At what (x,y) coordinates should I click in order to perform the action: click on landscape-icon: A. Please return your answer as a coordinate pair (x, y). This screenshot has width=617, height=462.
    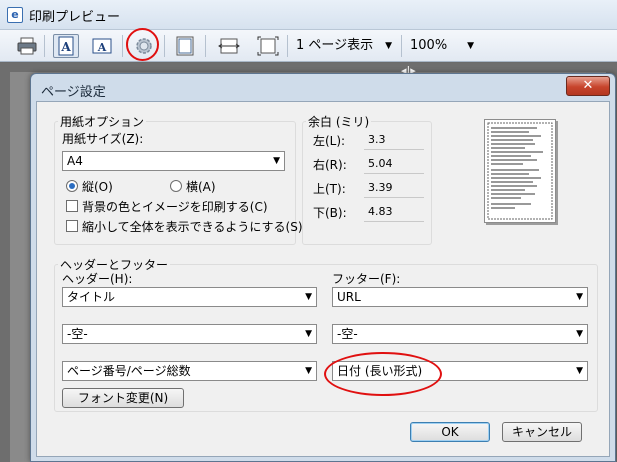
    Looking at the image, I should click on (102, 46).